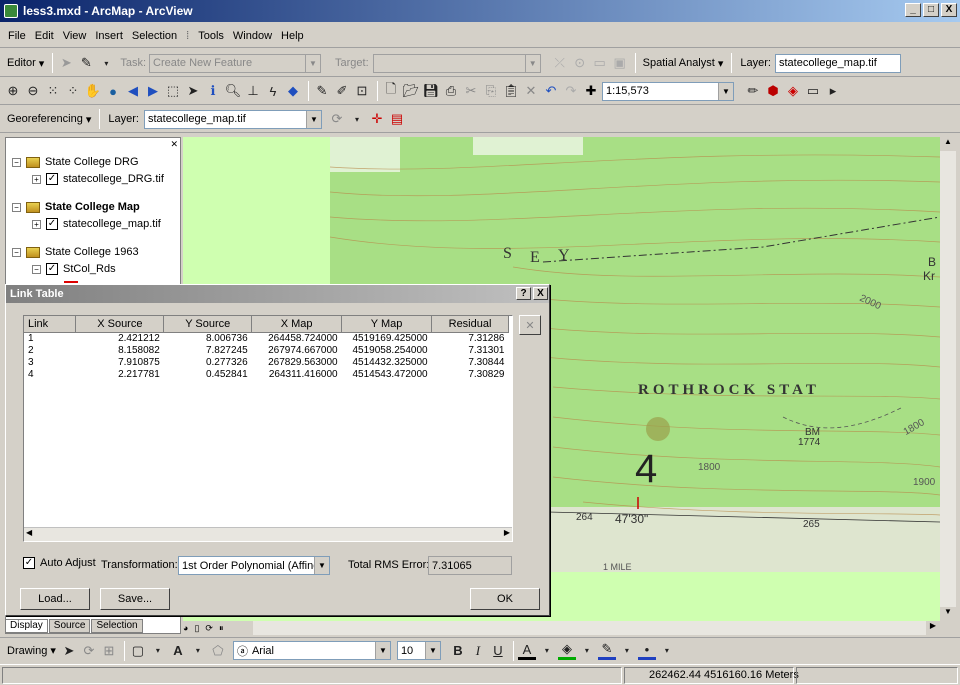 This screenshot has height=685, width=960. I want to click on menu-file: File, so click(17, 36).